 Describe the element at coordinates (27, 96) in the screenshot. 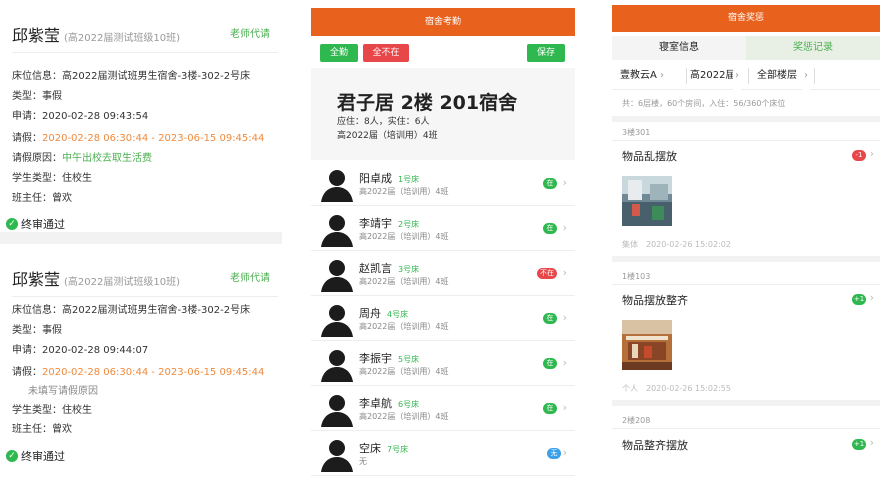

I see `type-label: 类型：` at that location.